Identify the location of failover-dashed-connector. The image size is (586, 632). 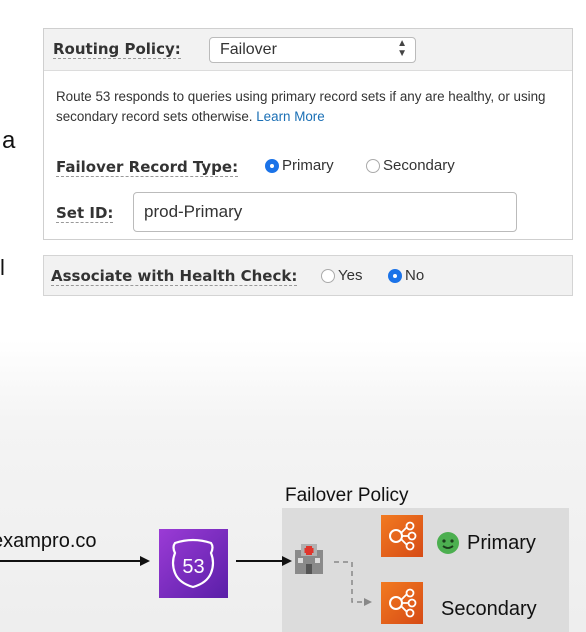
(349, 582).